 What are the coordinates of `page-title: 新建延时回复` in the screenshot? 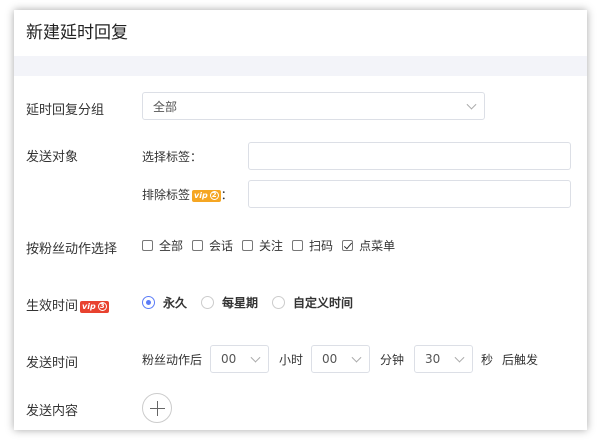 It's located at (77, 33).